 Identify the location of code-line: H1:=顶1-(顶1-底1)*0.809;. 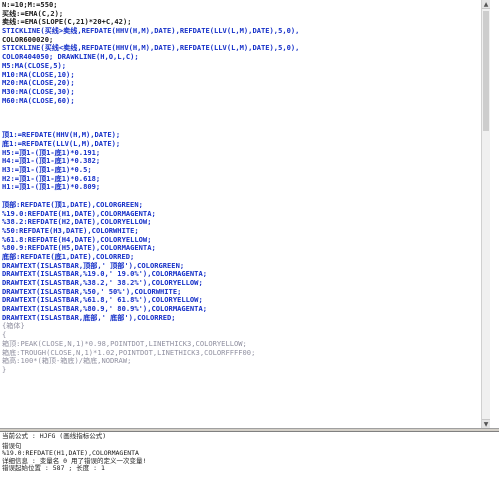
(150, 187).